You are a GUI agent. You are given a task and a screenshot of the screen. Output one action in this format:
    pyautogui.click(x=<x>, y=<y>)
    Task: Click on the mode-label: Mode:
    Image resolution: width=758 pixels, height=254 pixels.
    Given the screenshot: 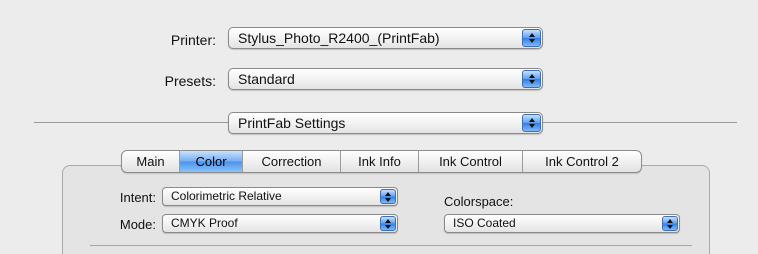 What is the action you would take?
    pyautogui.click(x=137, y=224)
    